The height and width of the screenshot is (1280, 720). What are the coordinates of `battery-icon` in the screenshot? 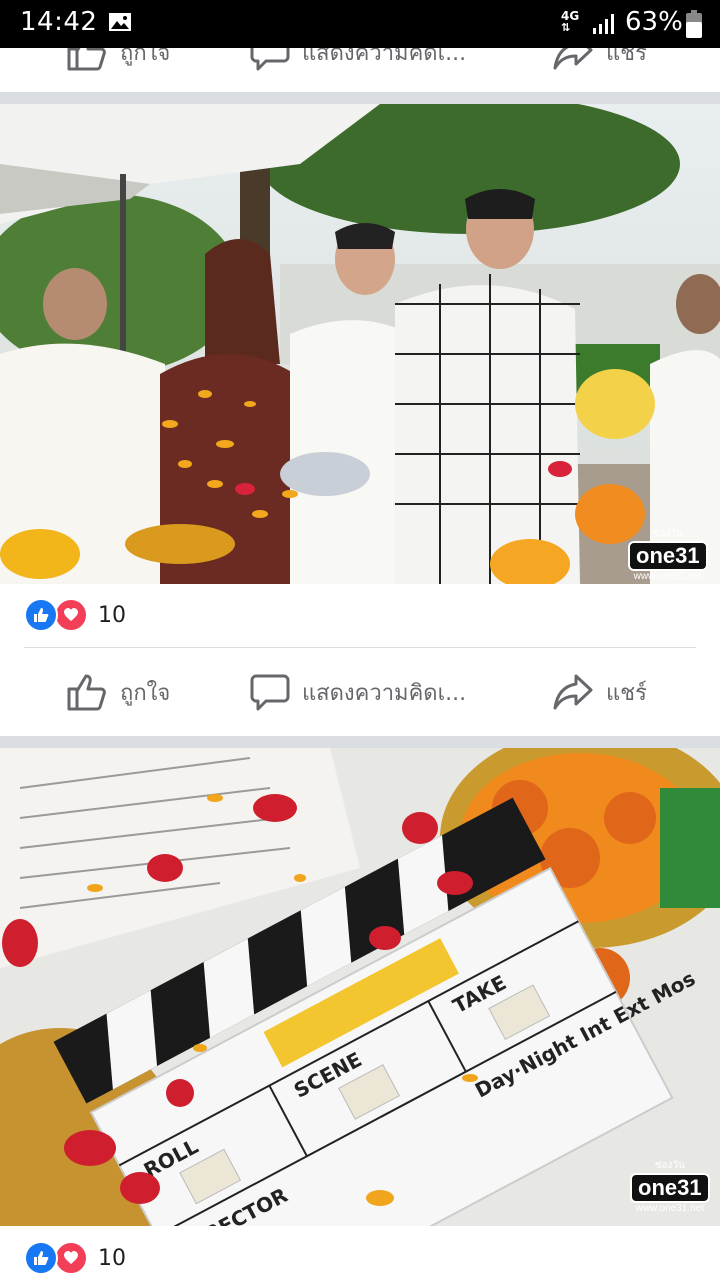 It's located at (694, 24).